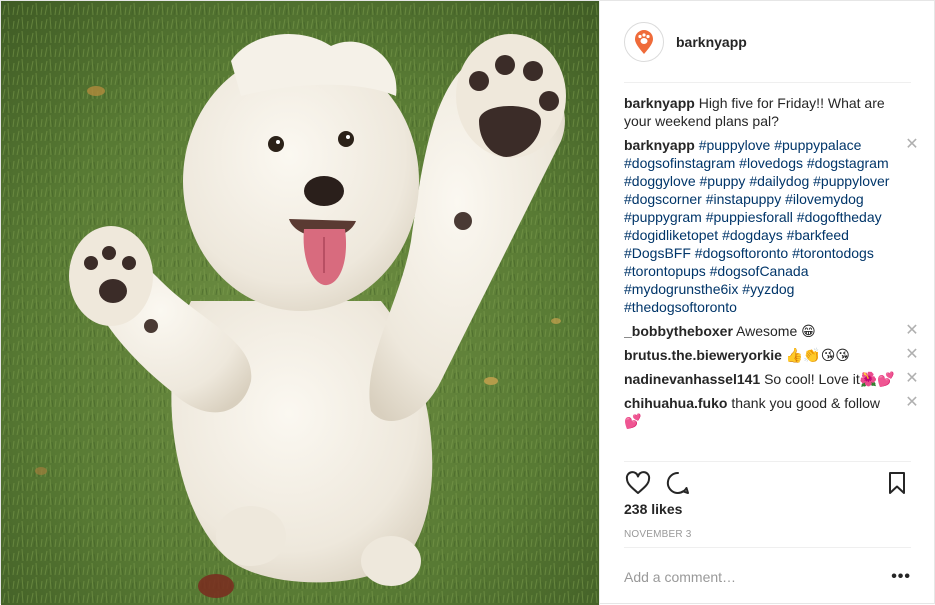  Describe the element at coordinates (899, 577) in the screenshot. I see `more-options-icon: •••` at that location.